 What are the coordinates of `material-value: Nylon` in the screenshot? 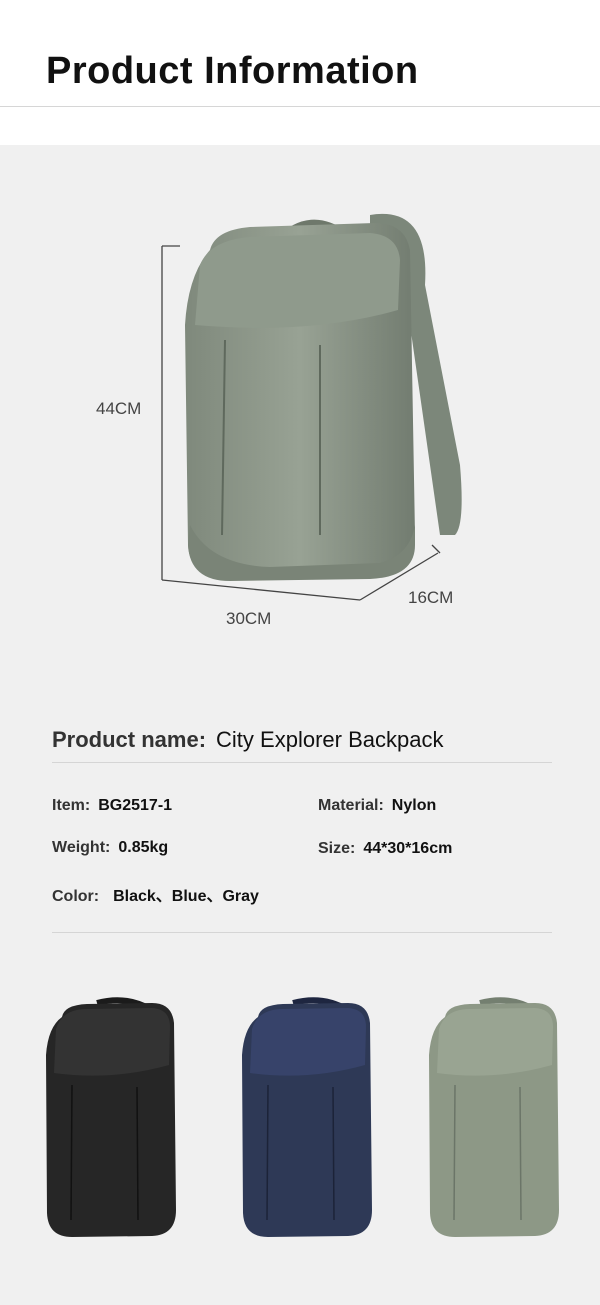 It's located at (414, 805).